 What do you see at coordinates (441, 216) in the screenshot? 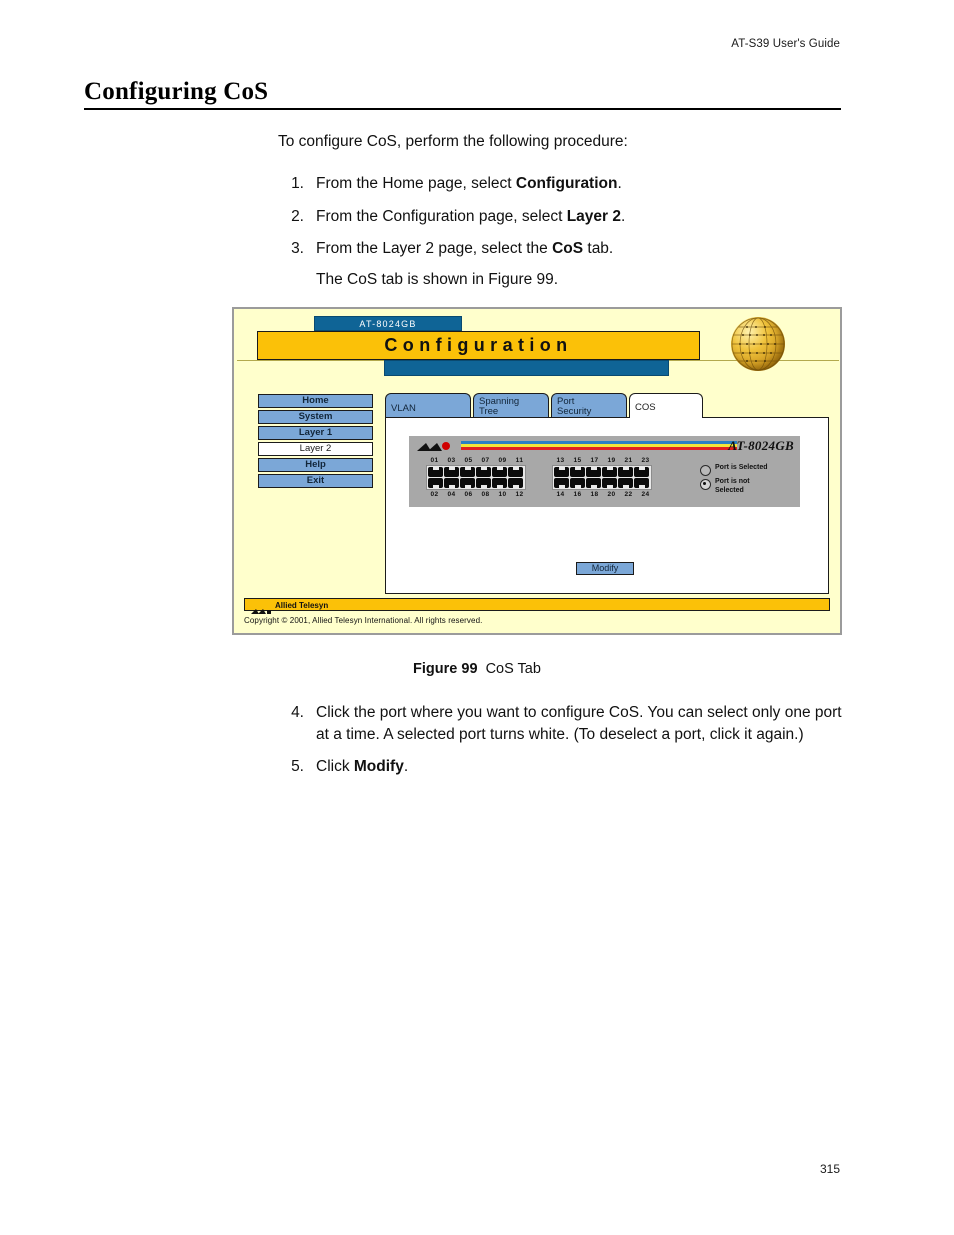
I see `step-text: From the Configuration page, select` at bounding box center [441, 216].